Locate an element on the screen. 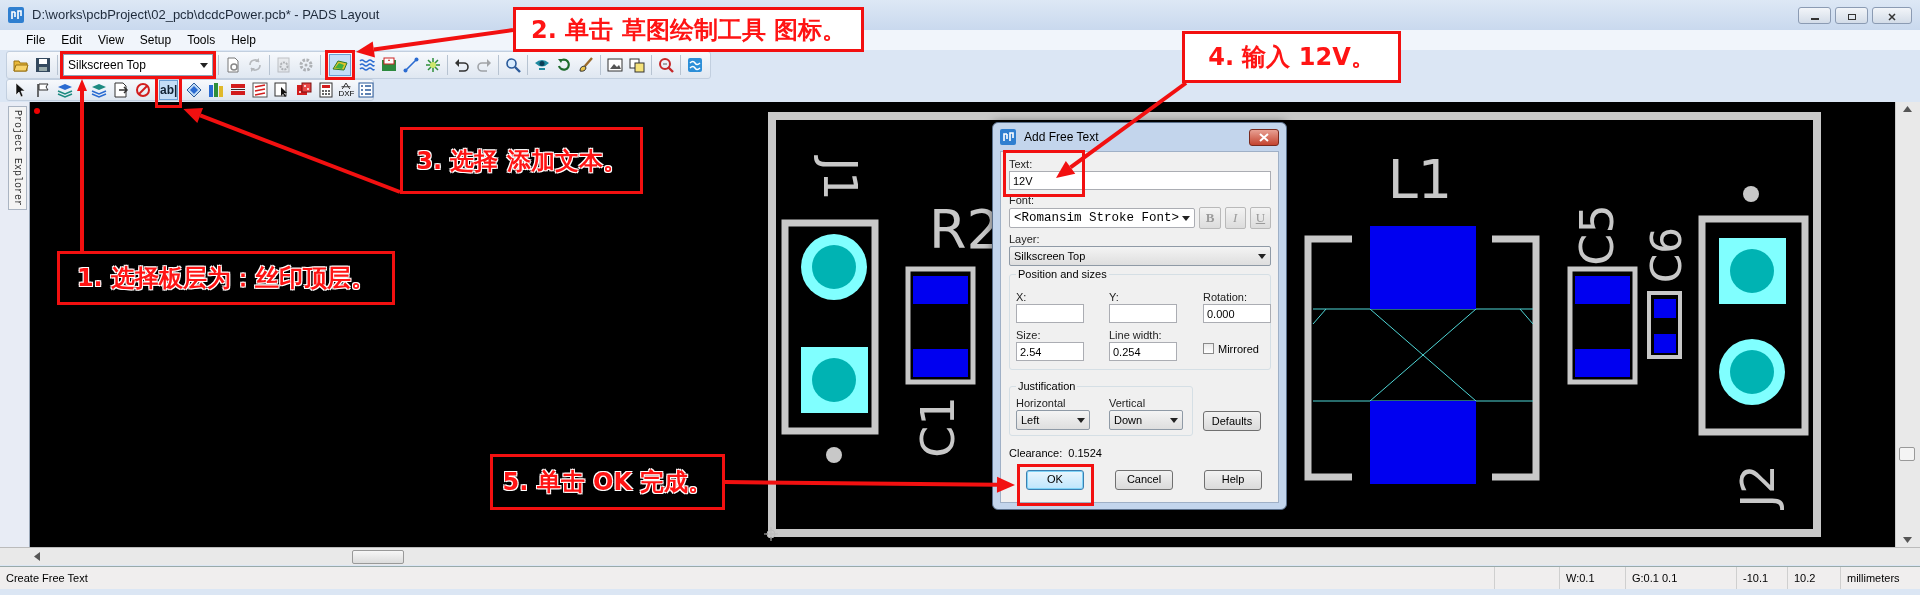 The width and height of the screenshot is (1920, 595). project-explorer-tab: Project Explorer is located at coordinates (17, 158).